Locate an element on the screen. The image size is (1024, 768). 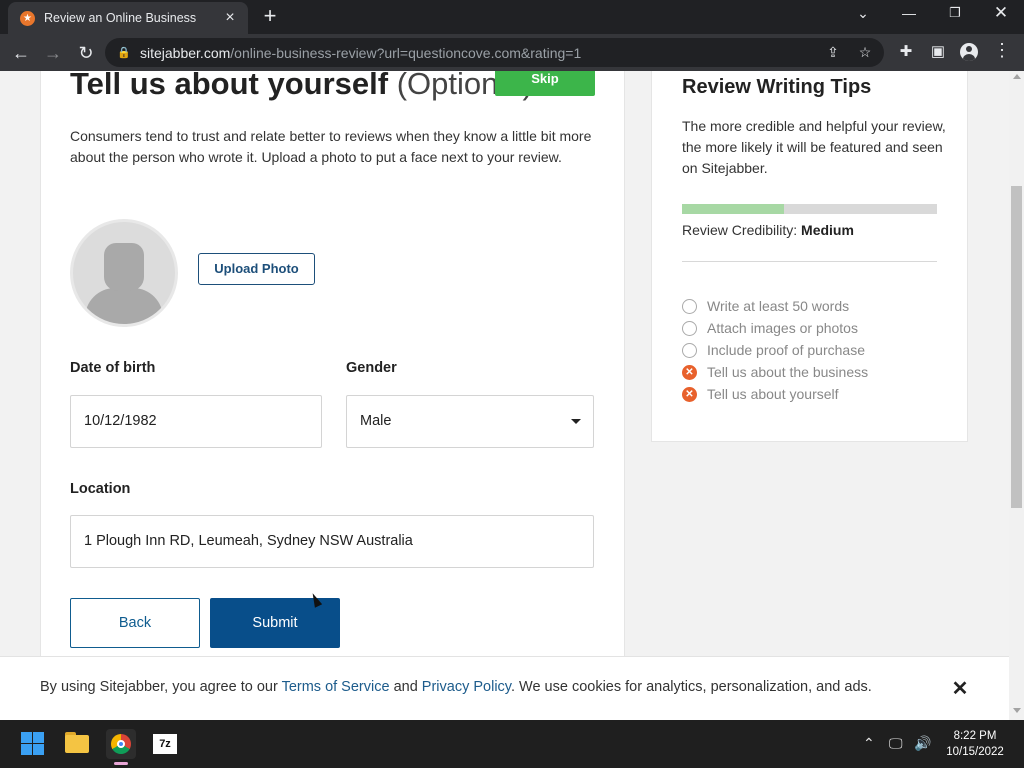
volume-icon: 🔊 is located at coordinates (922, 743).